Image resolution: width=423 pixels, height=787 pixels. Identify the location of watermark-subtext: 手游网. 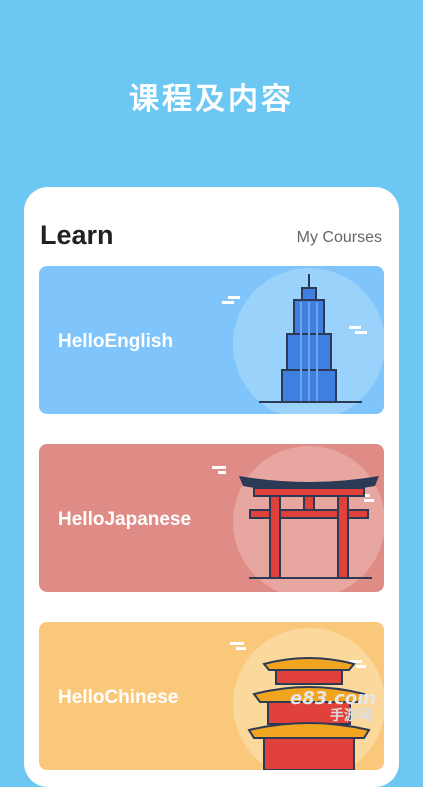
(351, 716).